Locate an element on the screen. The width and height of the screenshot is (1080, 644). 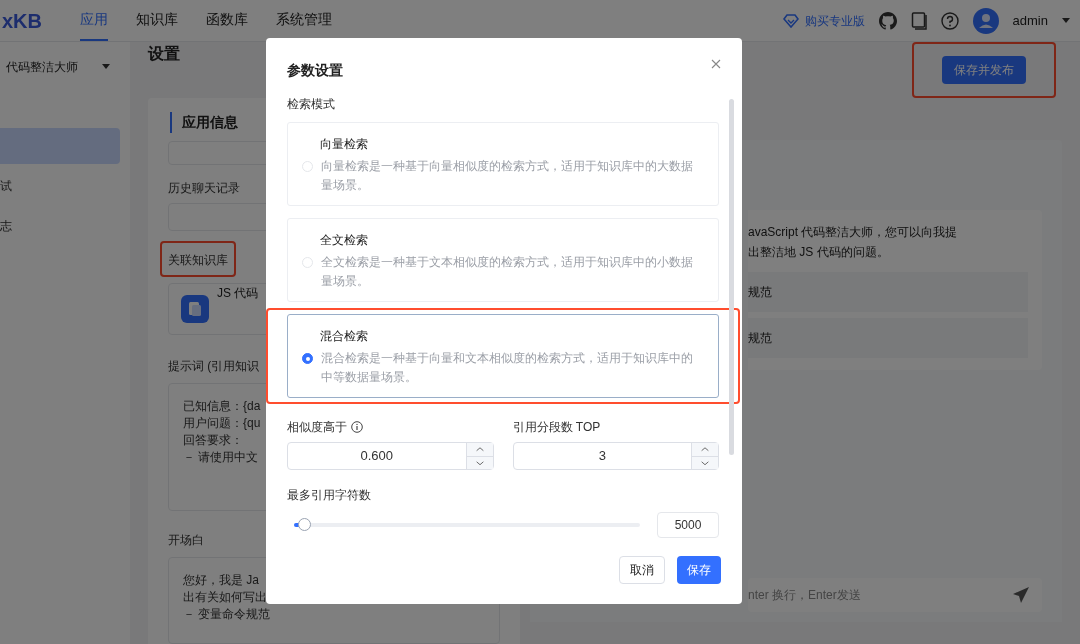
option-description: 全文检索是一种基于文本相似度的检索方式，适用于知识库中的小数据量场景。 is located at coordinates (507, 272).